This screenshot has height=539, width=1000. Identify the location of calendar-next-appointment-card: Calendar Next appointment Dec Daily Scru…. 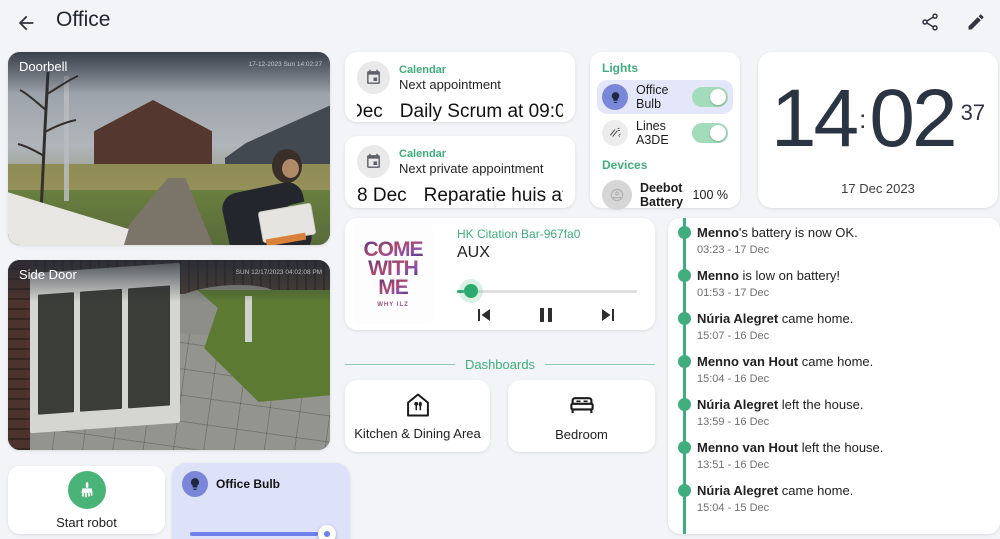
(460, 87).